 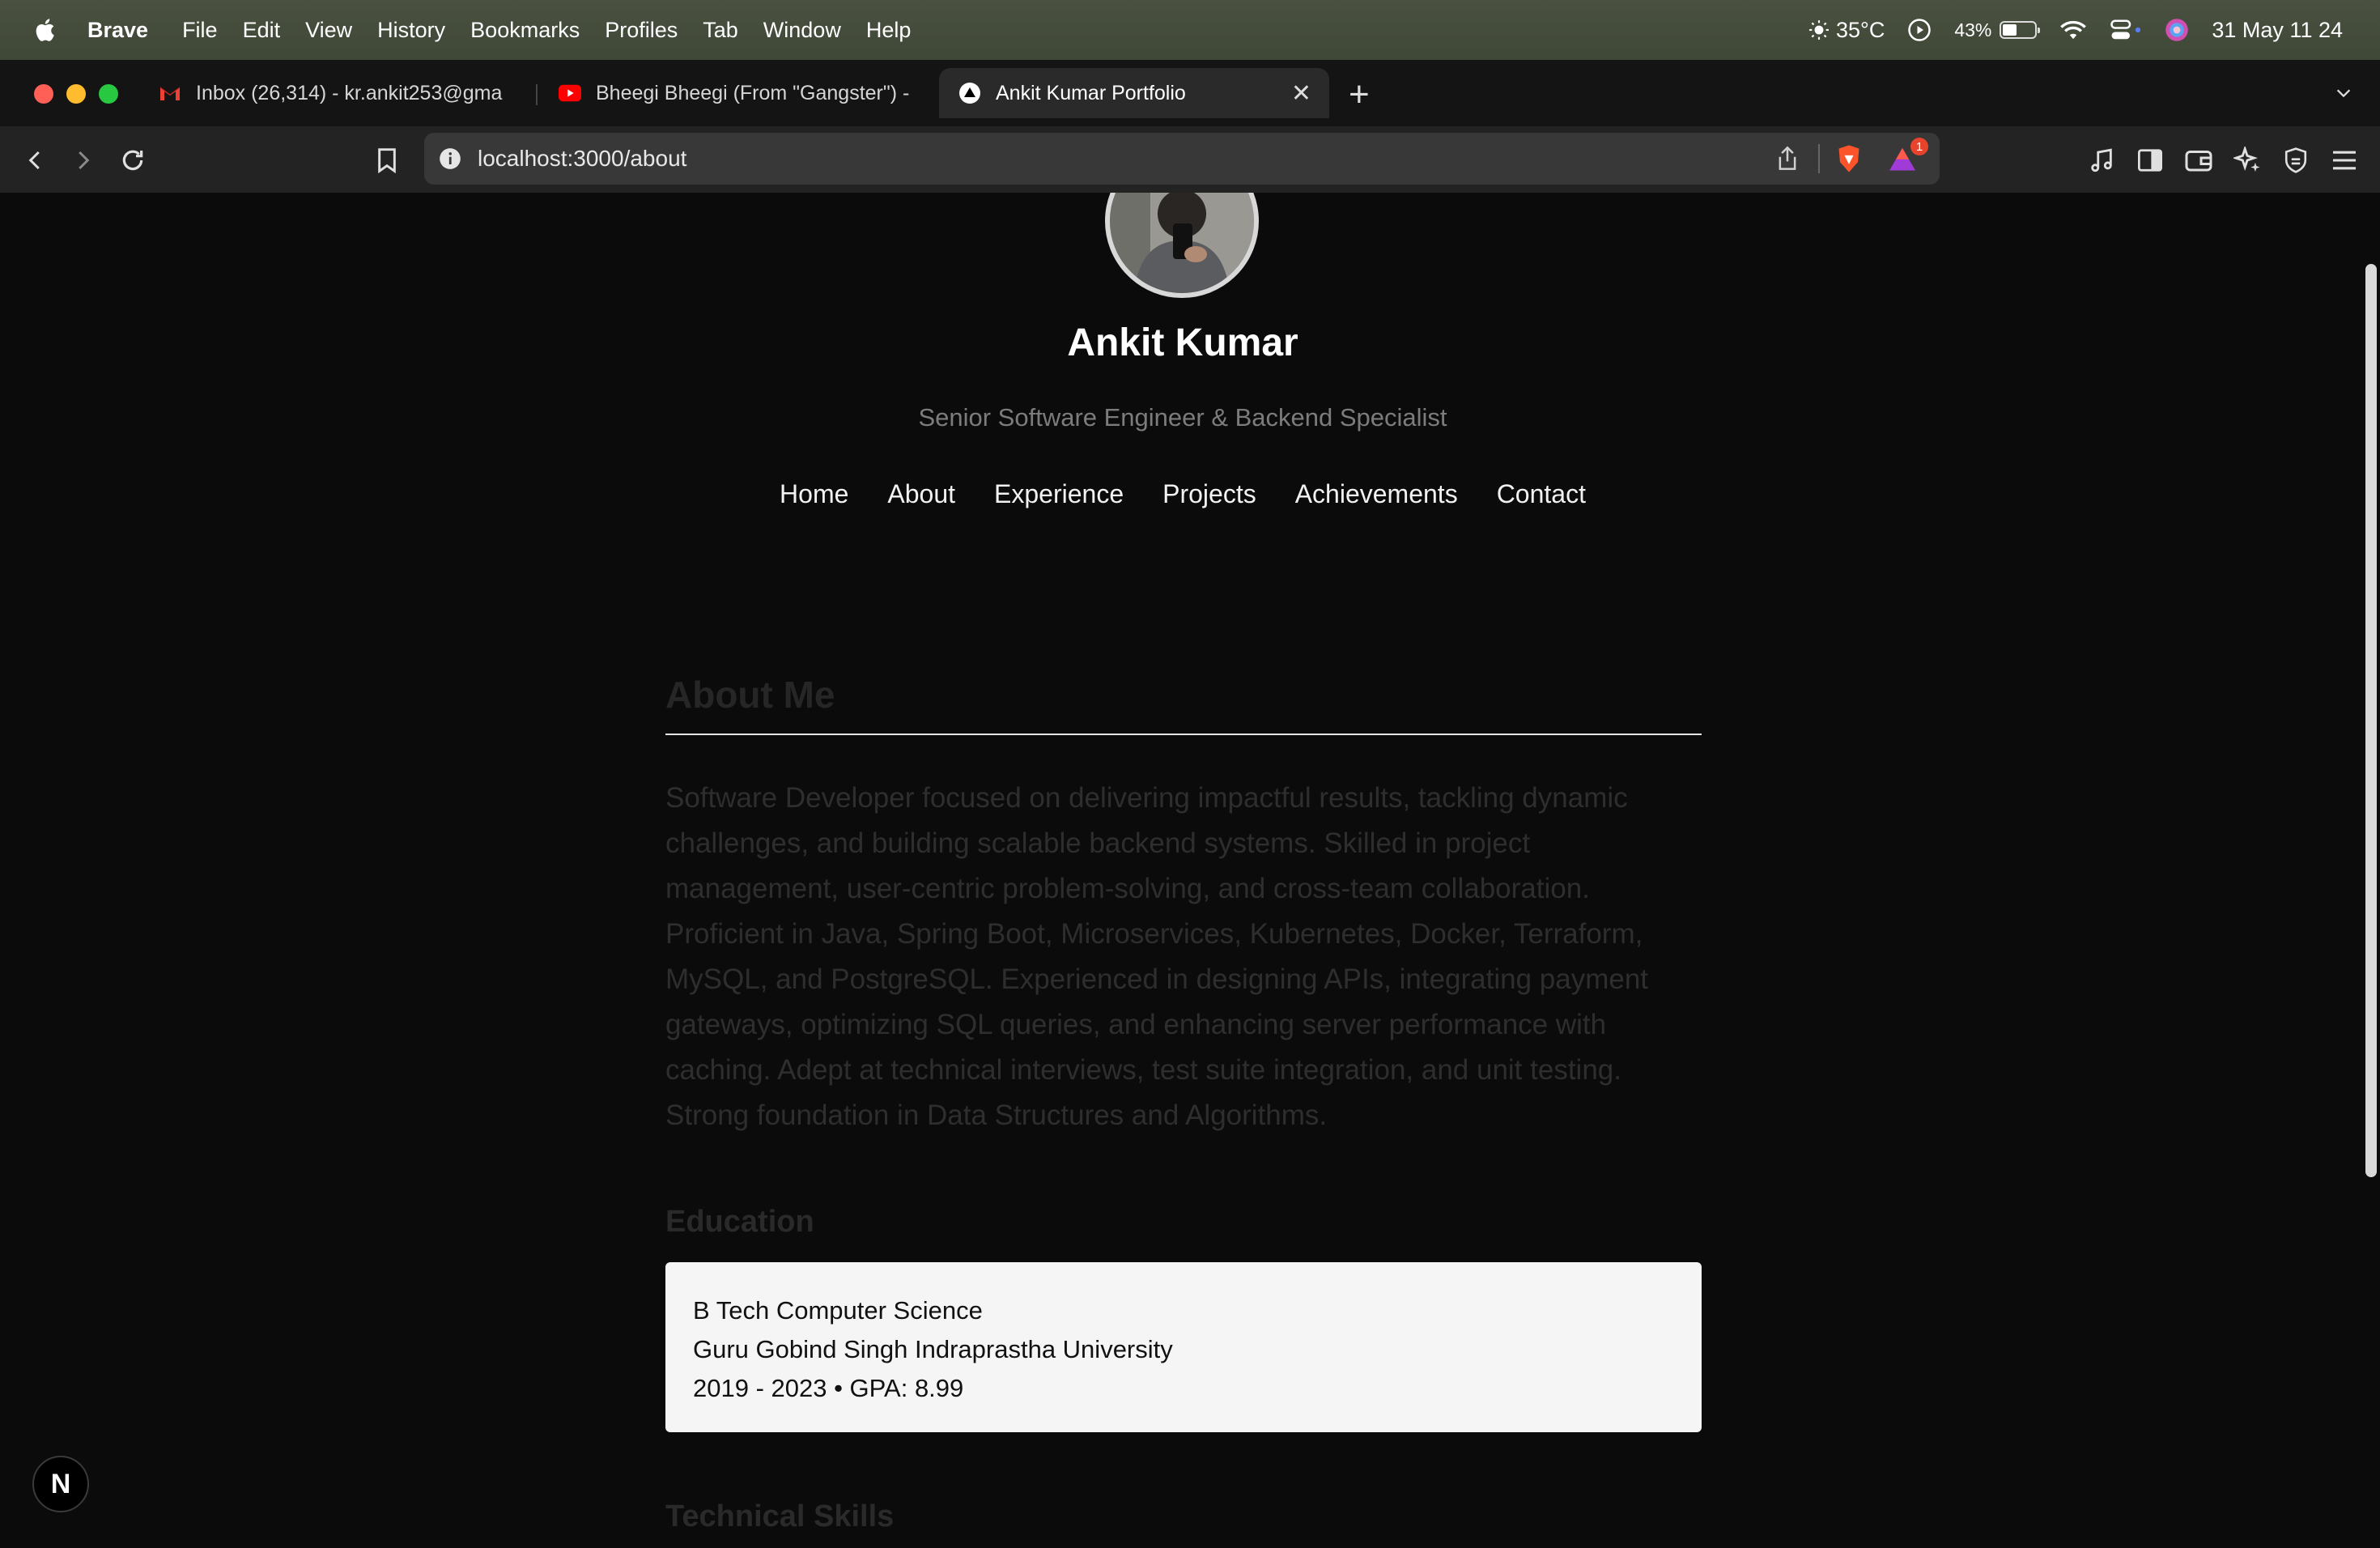 I want to click on battery-widget: 43%, so click(x=1997, y=30).